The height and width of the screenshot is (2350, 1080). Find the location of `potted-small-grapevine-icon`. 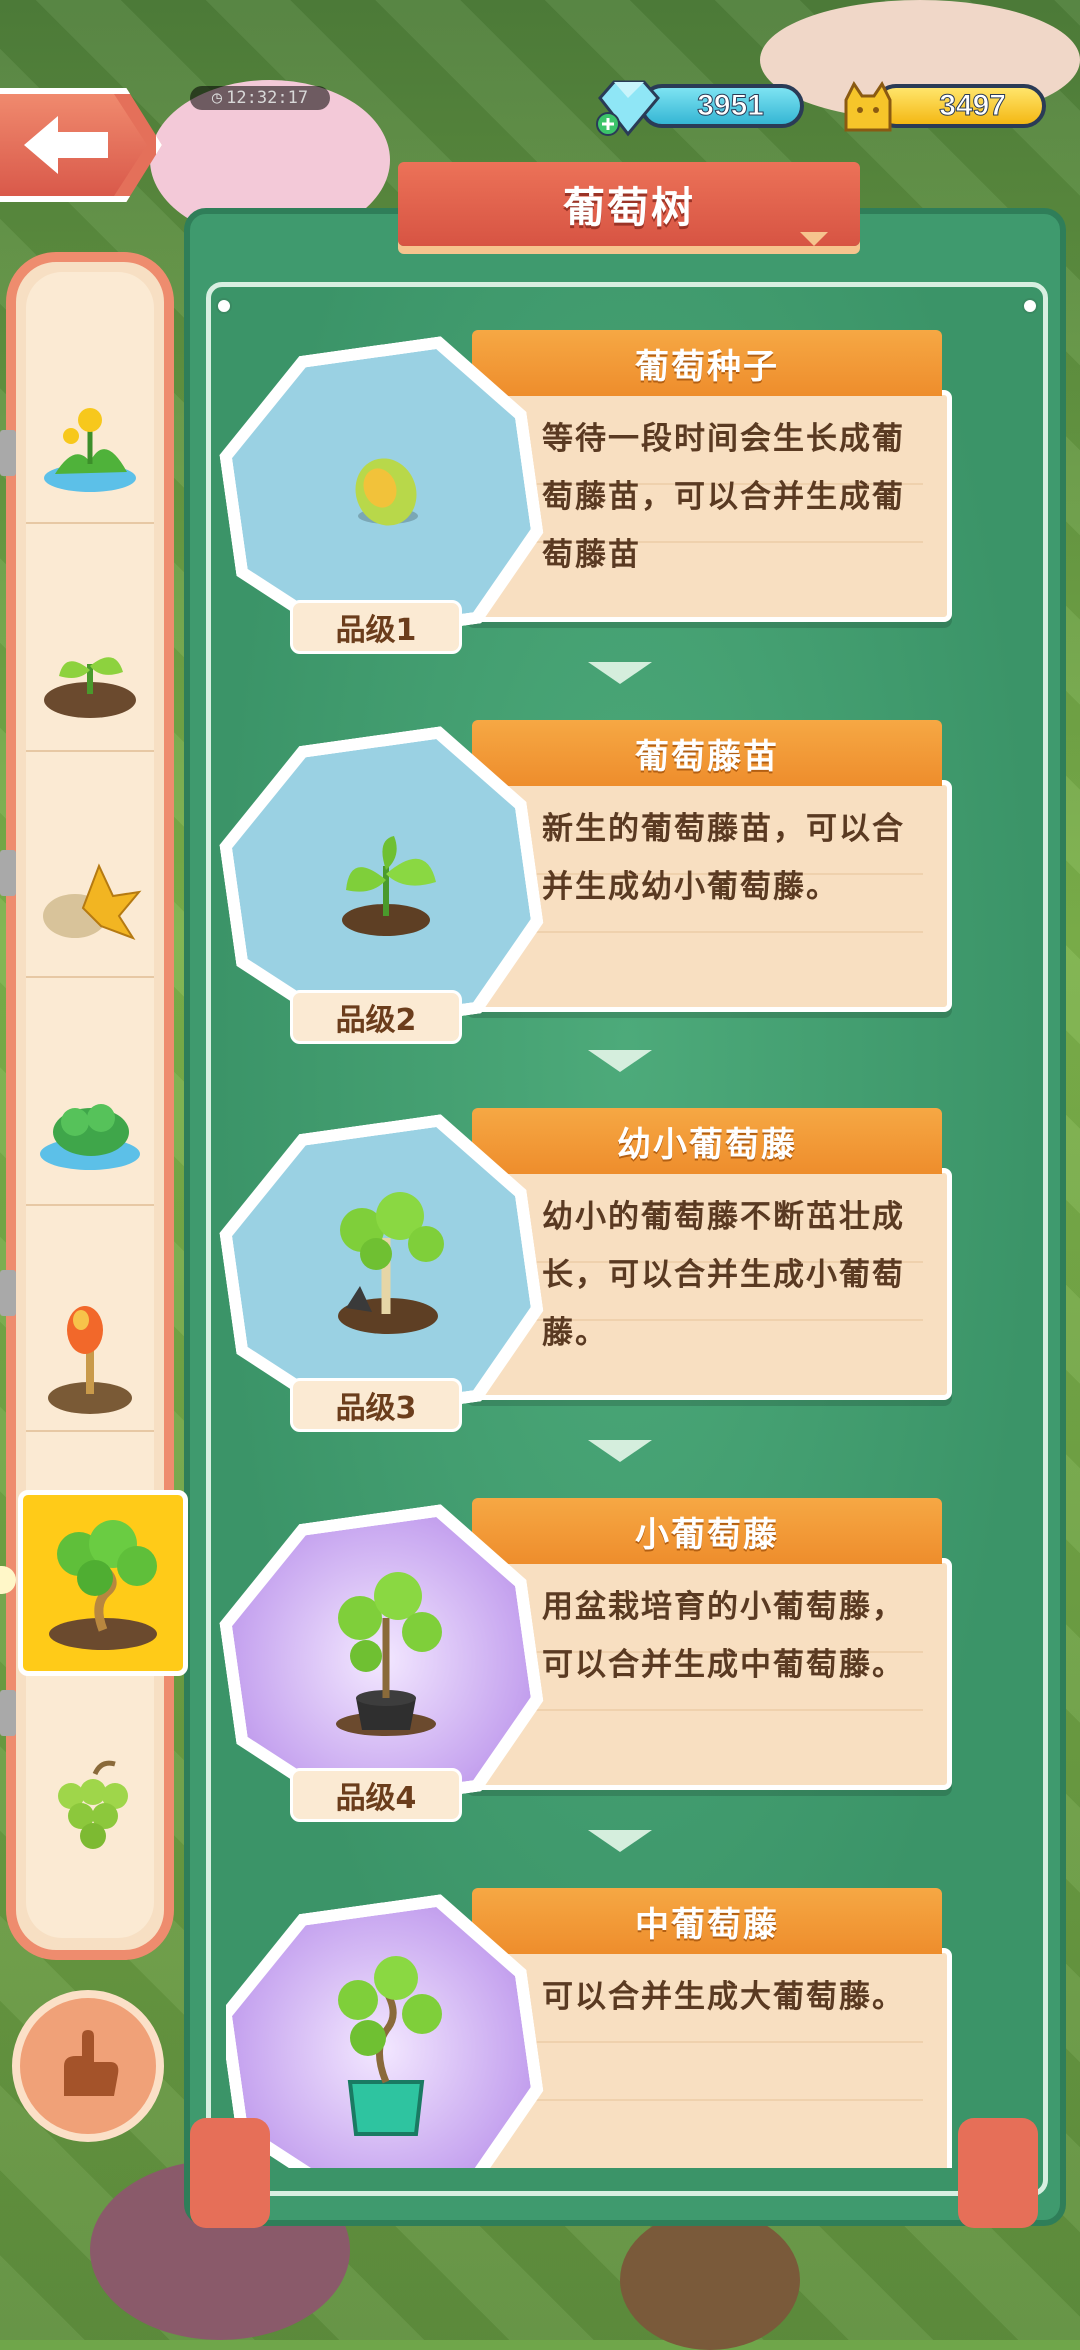

potted-small-grapevine-icon is located at coordinates (389, 1654).